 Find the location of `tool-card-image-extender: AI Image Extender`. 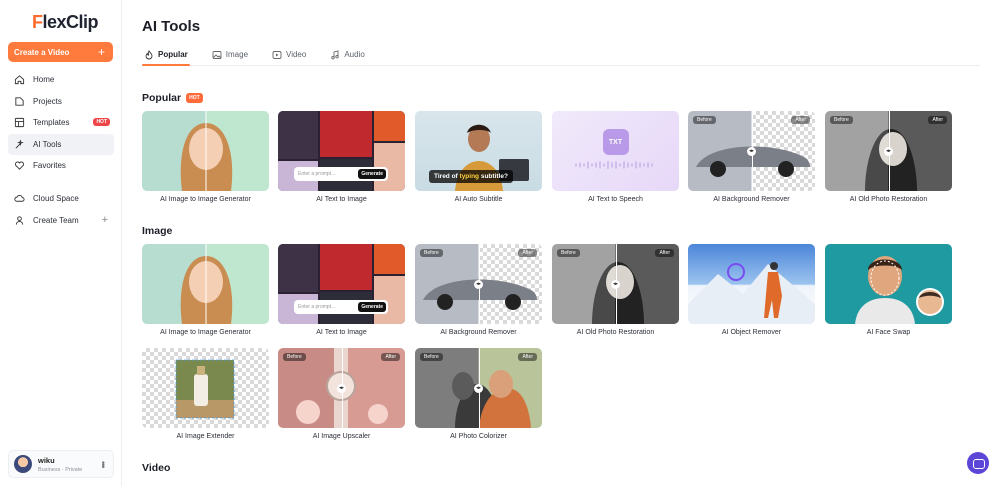

tool-card-image-extender: AI Image Extender is located at coordinates (205, 394).